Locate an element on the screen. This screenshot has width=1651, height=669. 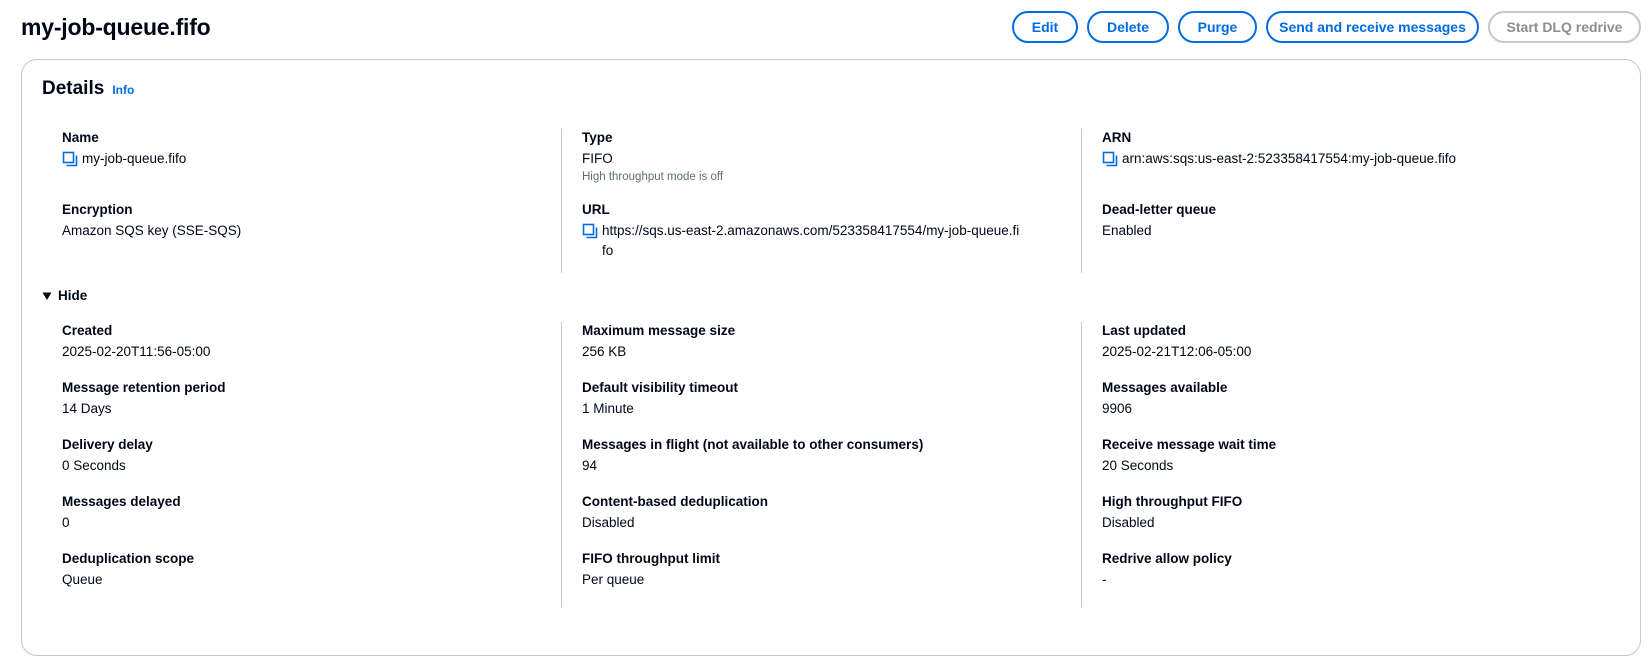
fifo-limit-field: FIFO throughput limit Per queue is located at coordinates (837, 578).